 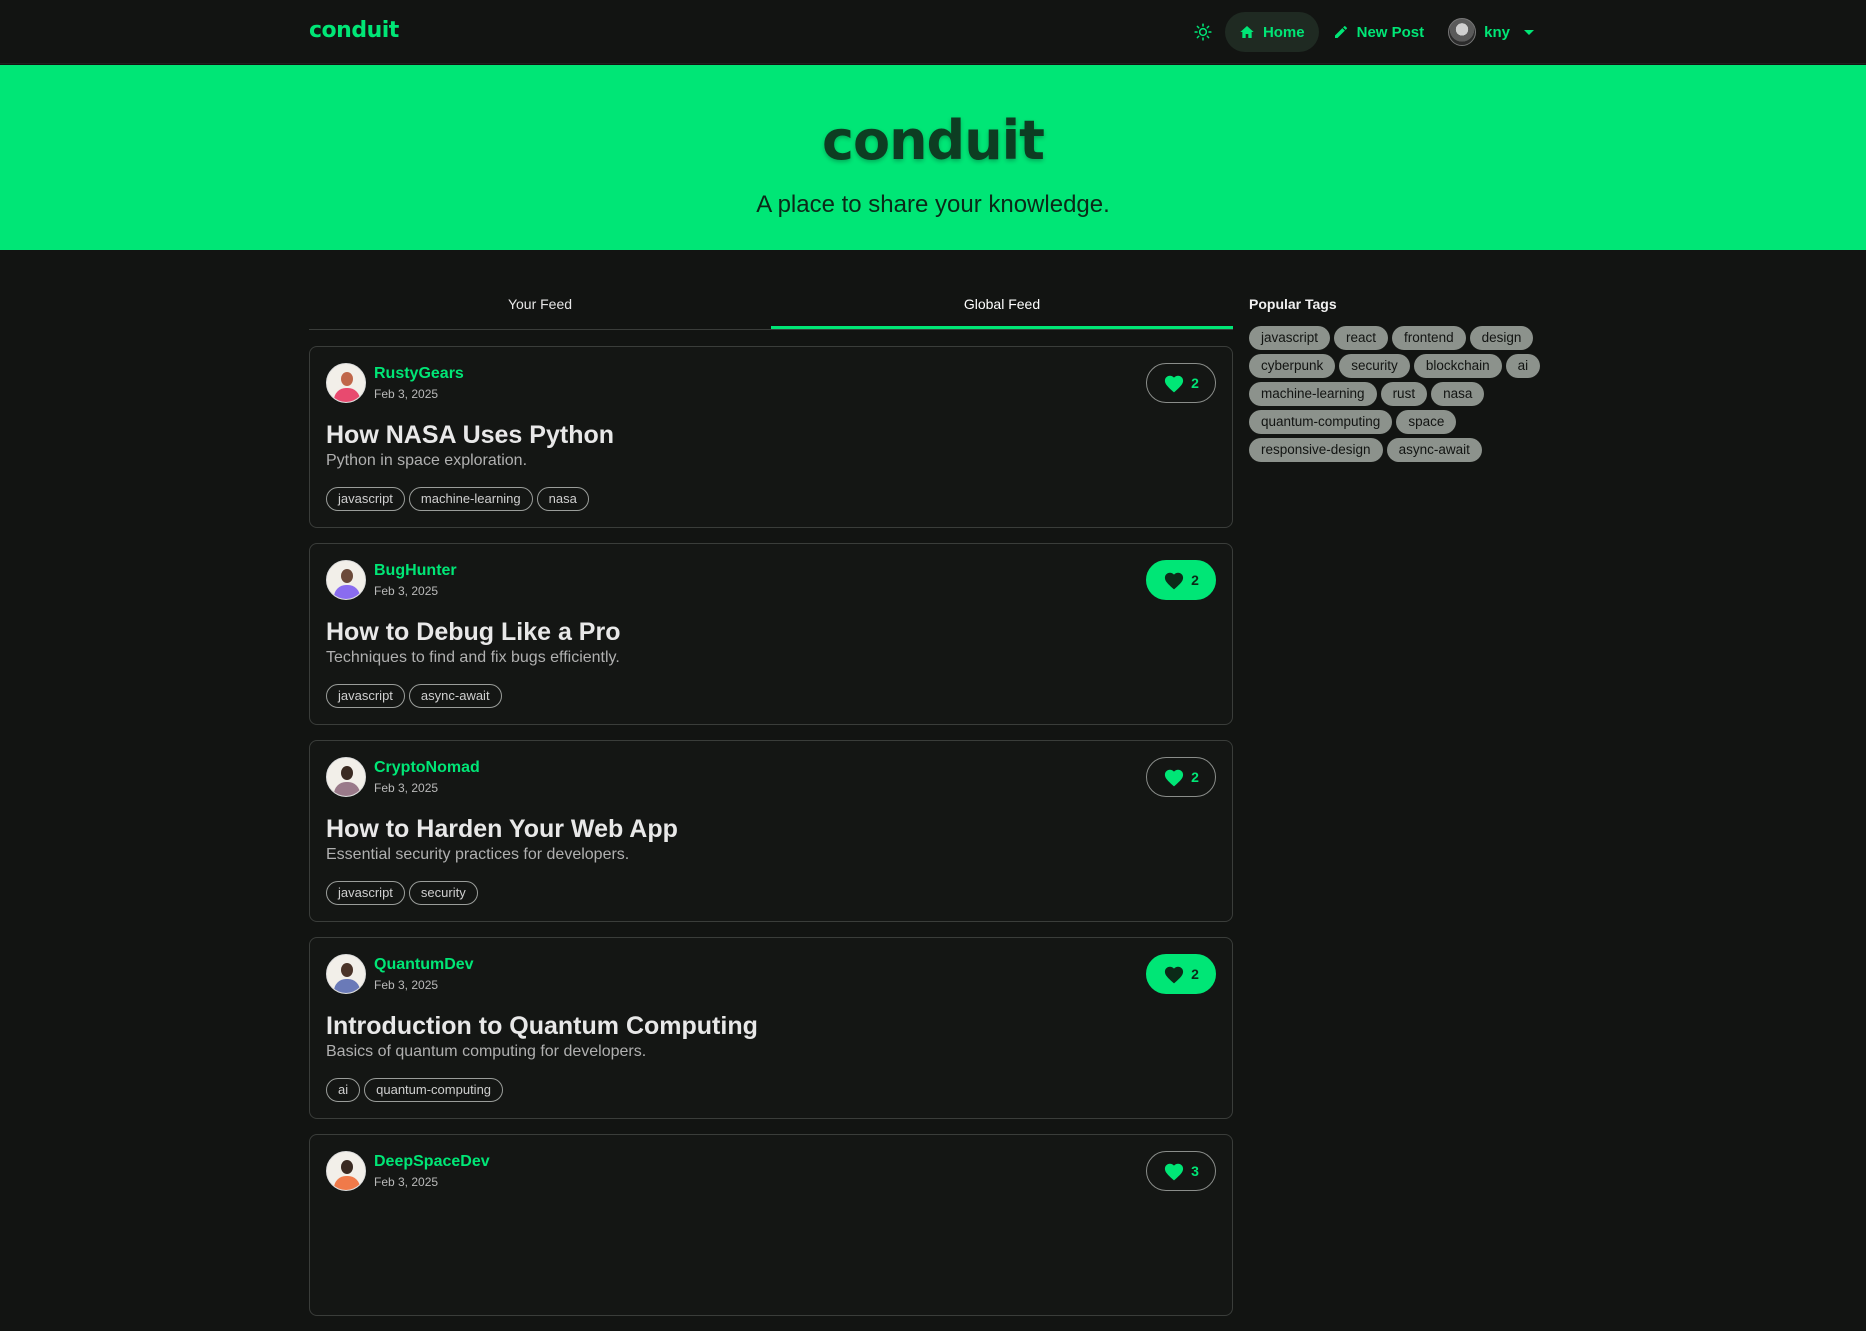 What do you see at coordinates (1340, 31) in the screenshot?
I see `pencil-icon` at bounding box center [1340, 31].